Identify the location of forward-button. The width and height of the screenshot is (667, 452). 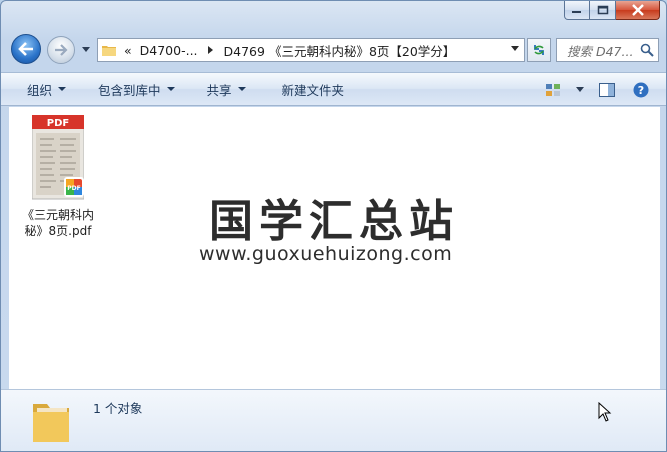
(61, 50).